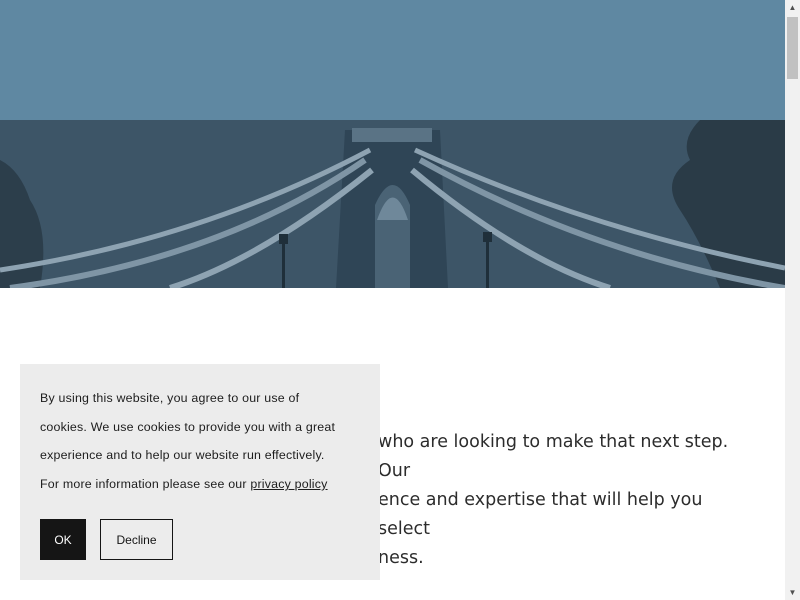 The width and height of the screenshot is (800, 600). I want to click on decline-button: Decline, so click(136, 539).